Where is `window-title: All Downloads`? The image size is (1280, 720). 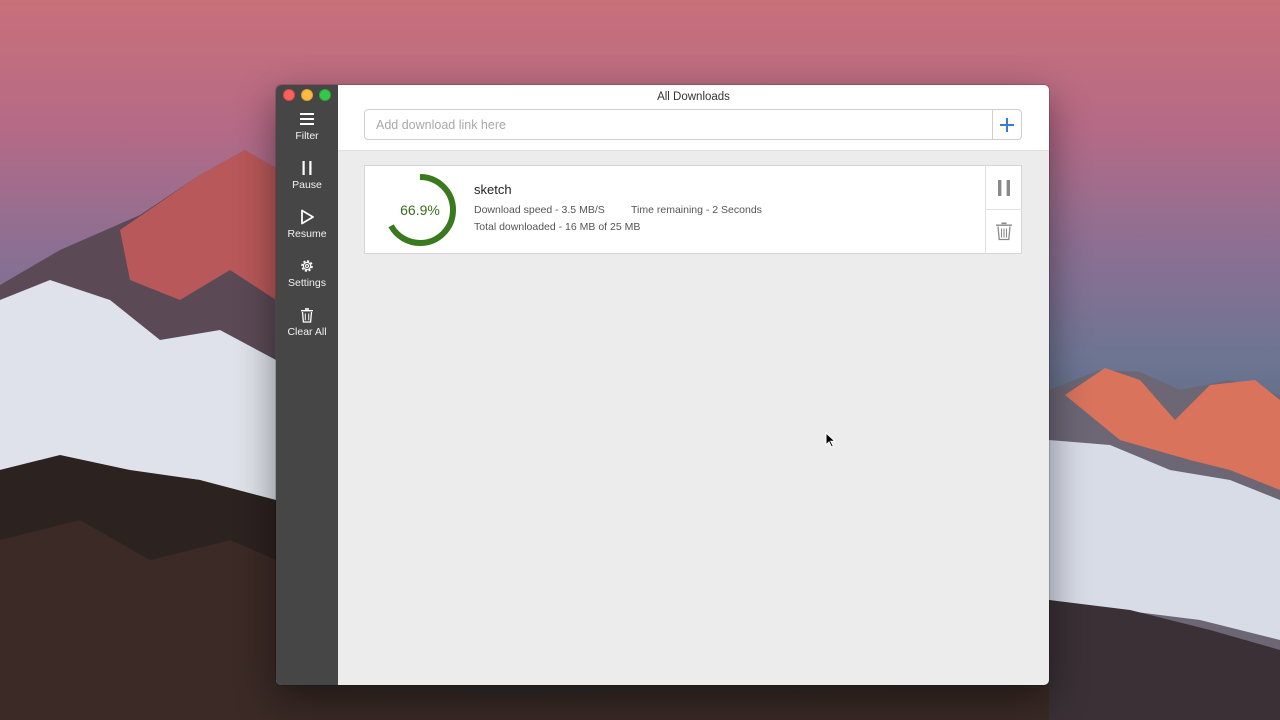 window-title: All Downloads is located at coordinates (693, 97).